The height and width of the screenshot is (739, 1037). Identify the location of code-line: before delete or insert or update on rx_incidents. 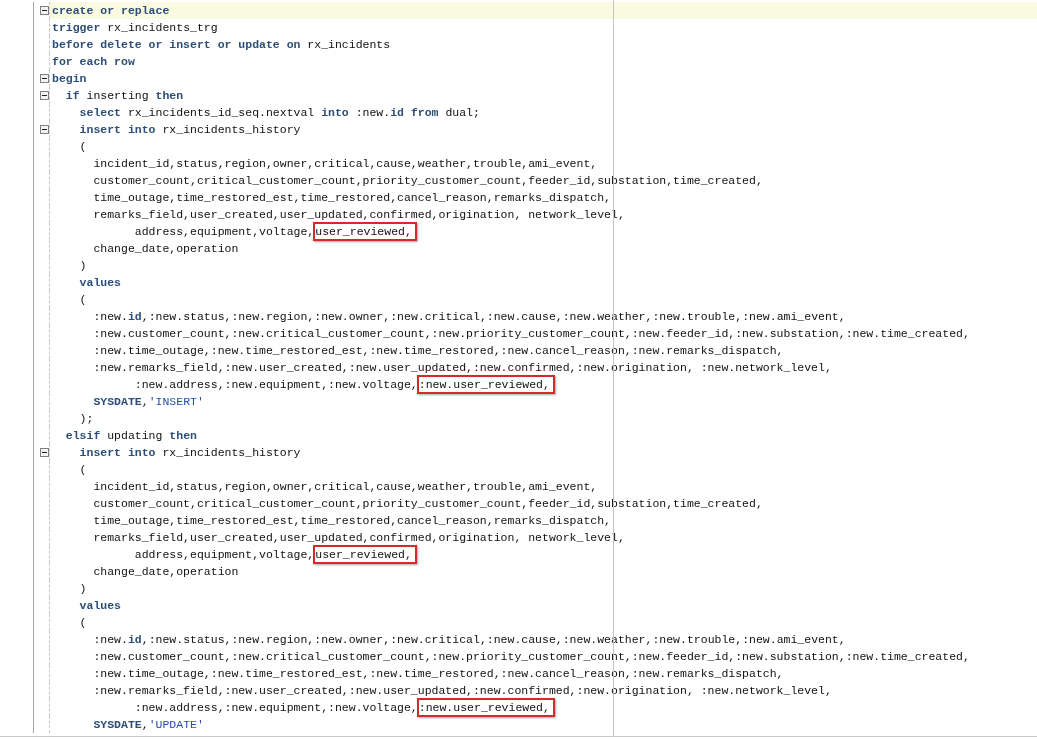
(221, 44).